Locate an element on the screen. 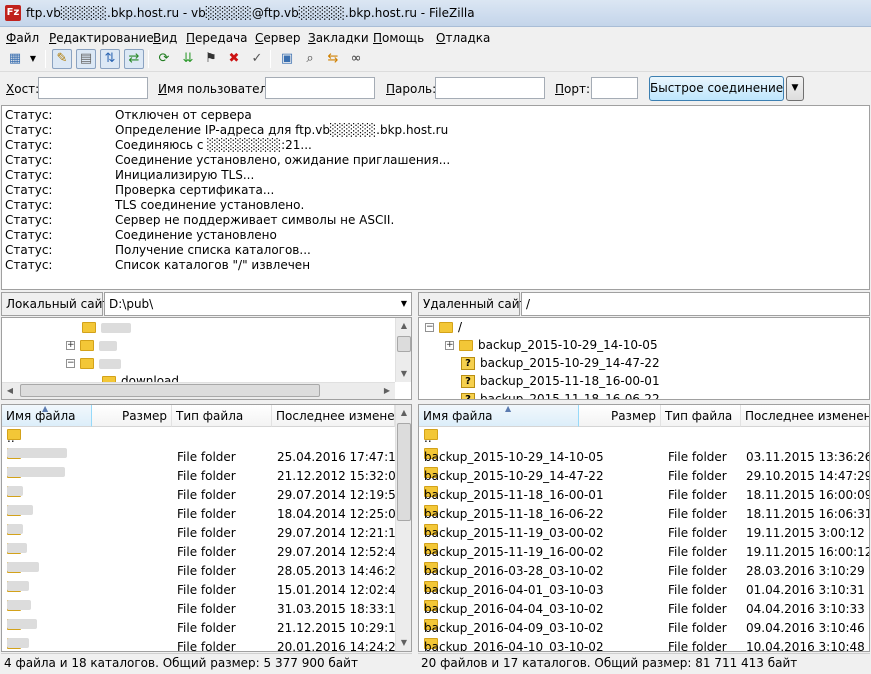 This screenshot has width=871, height=674. refresh-icon: ⟳ is located at coordinates (164, 59).